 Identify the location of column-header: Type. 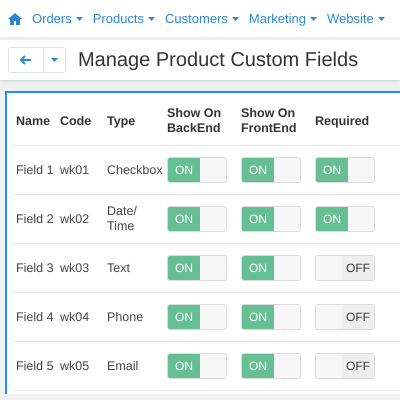
(121, 121).